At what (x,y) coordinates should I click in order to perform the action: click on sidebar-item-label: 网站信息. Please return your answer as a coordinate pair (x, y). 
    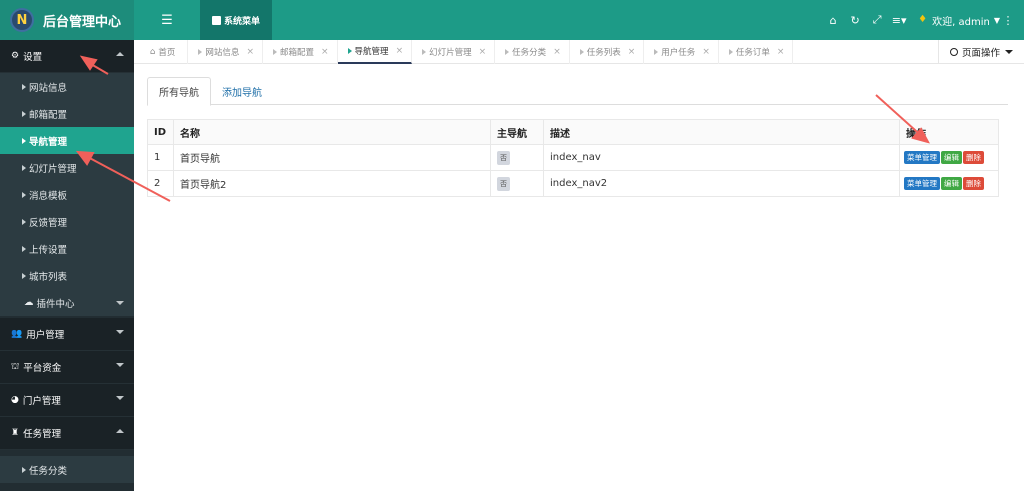
    Looking at the image, I should click on (48, 88).